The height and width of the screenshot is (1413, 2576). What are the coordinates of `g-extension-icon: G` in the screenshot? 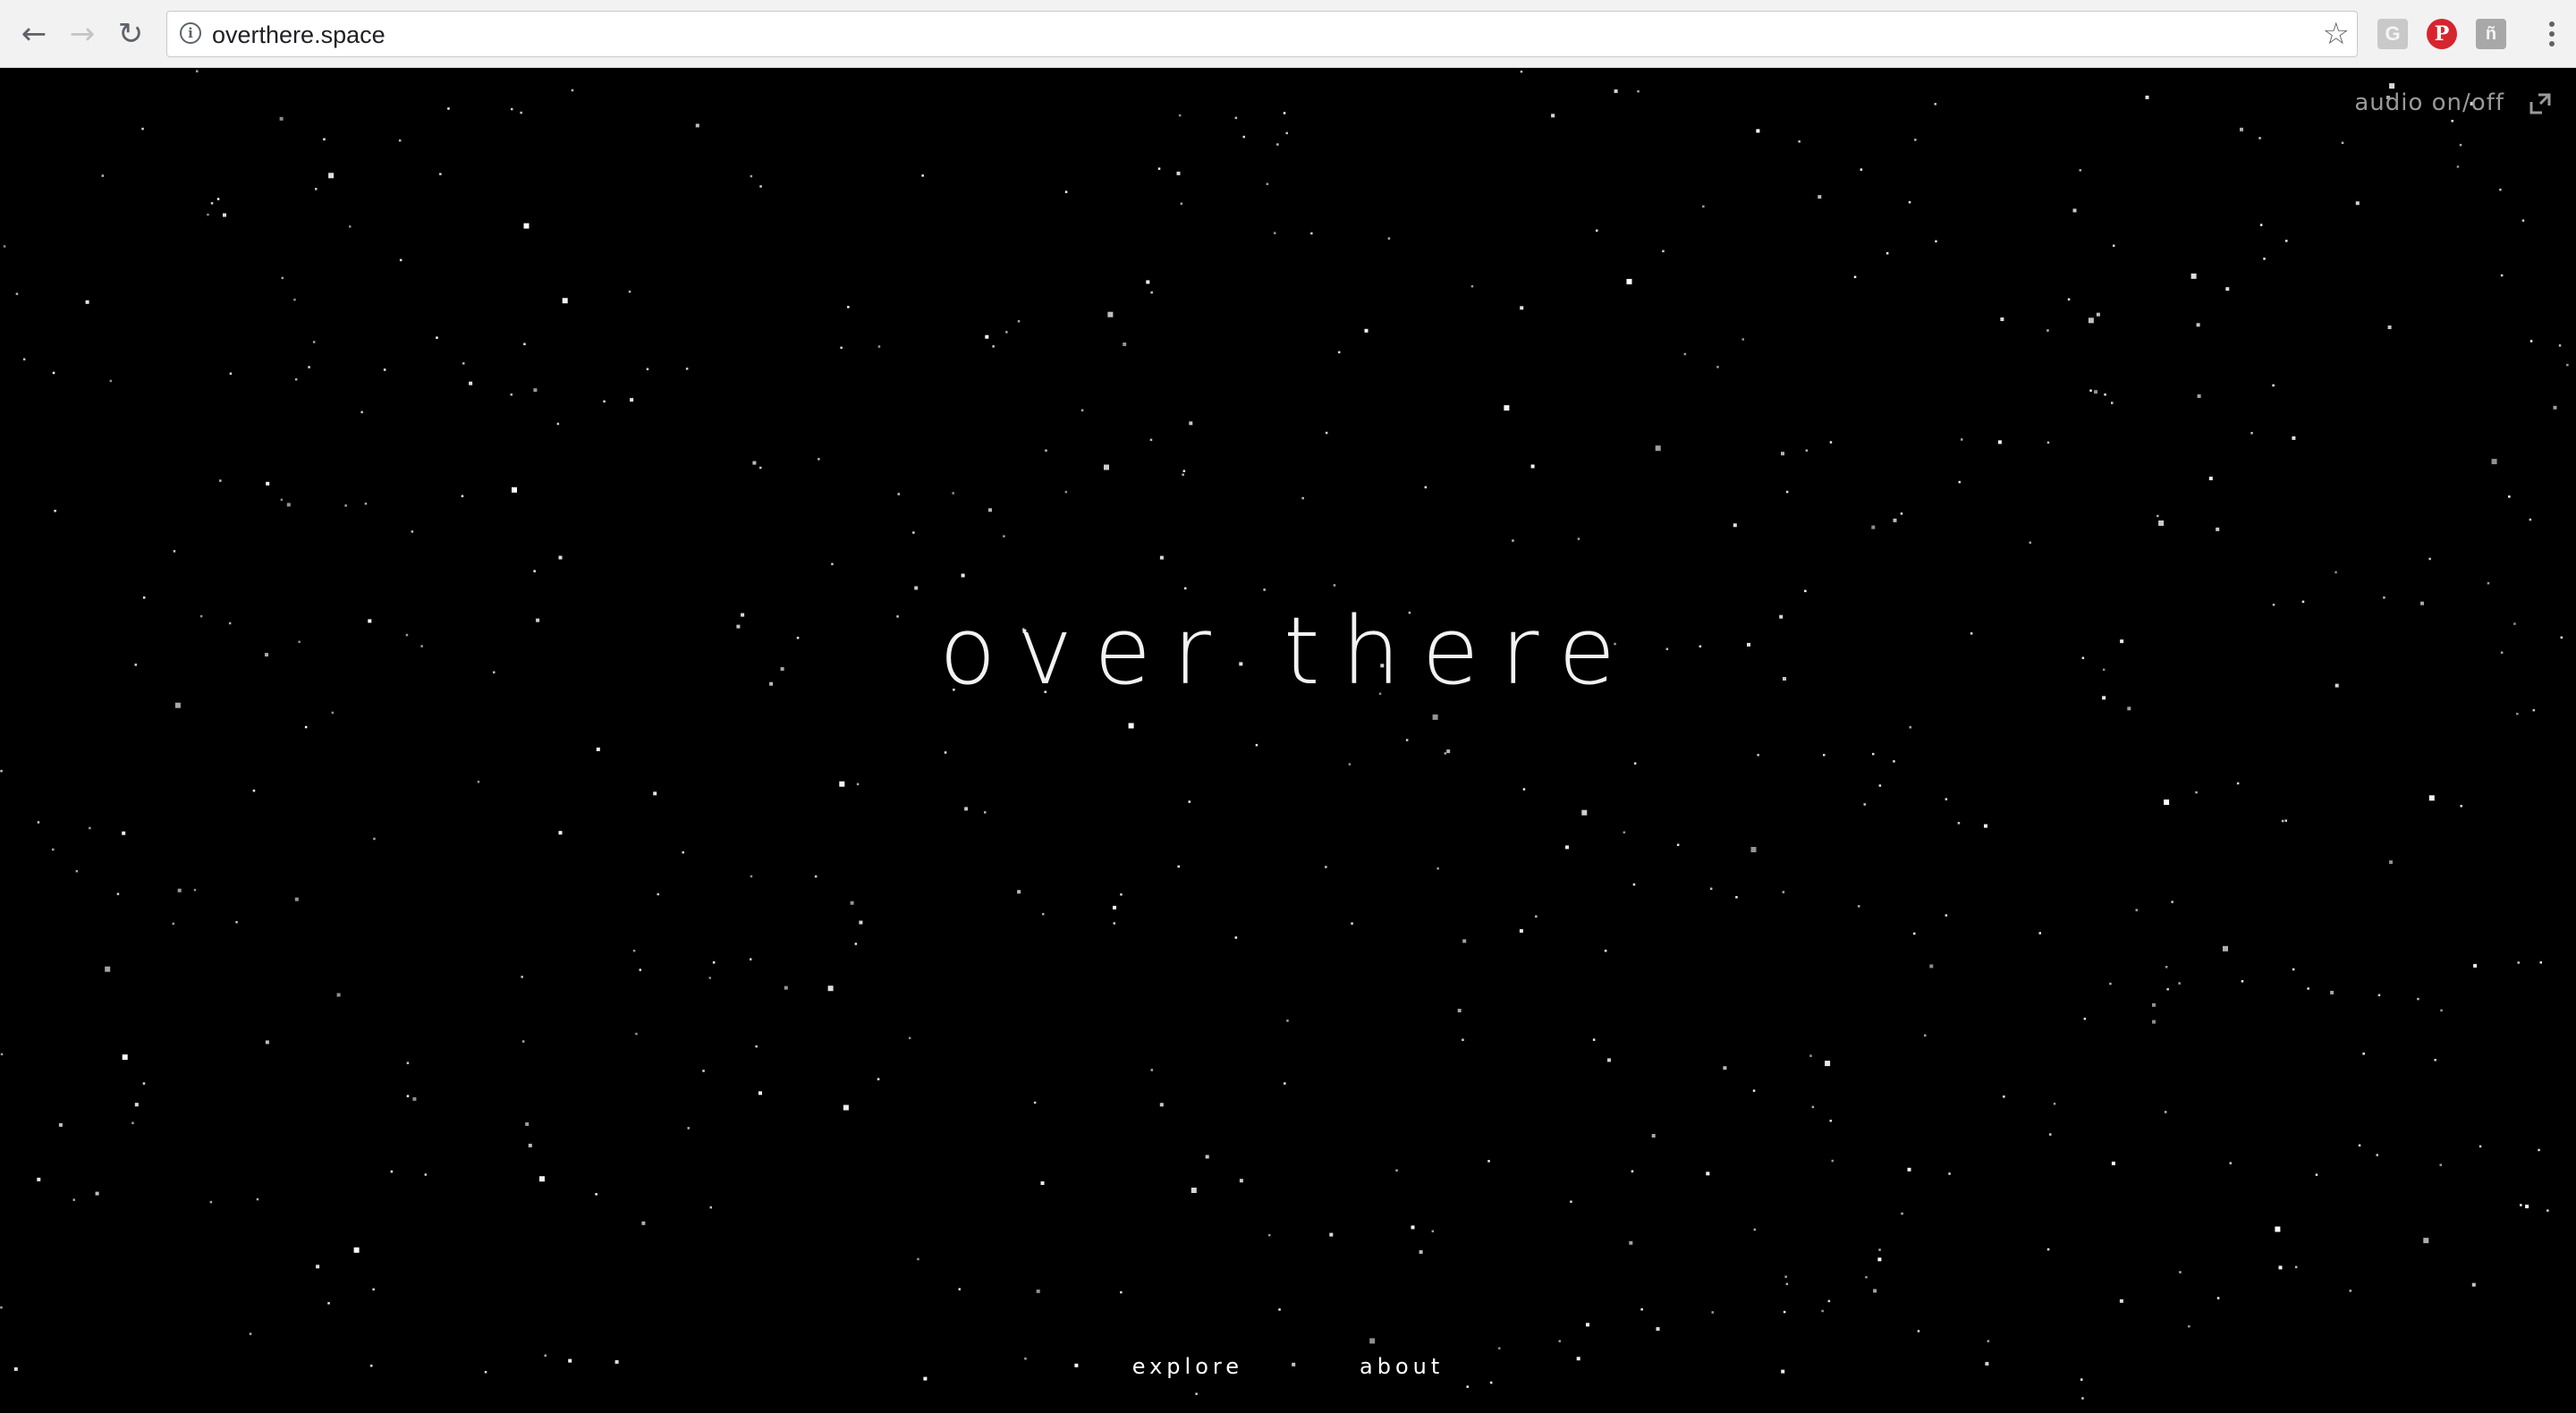 It's located at (2392, 34).